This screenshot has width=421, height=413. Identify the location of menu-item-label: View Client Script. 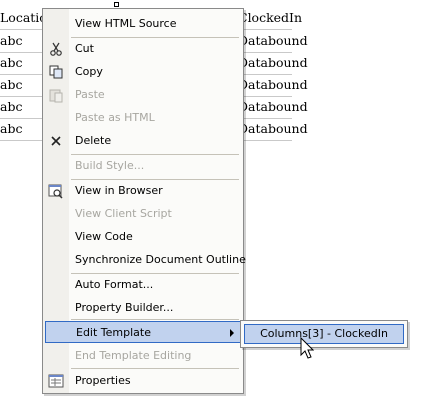
(123, 213).